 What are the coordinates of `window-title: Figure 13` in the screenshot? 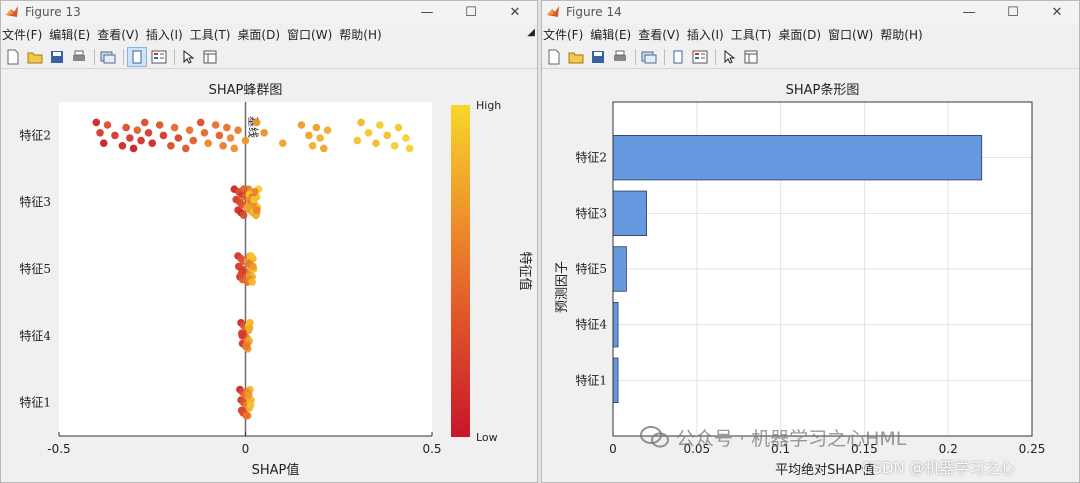 It's located at (53, 12).